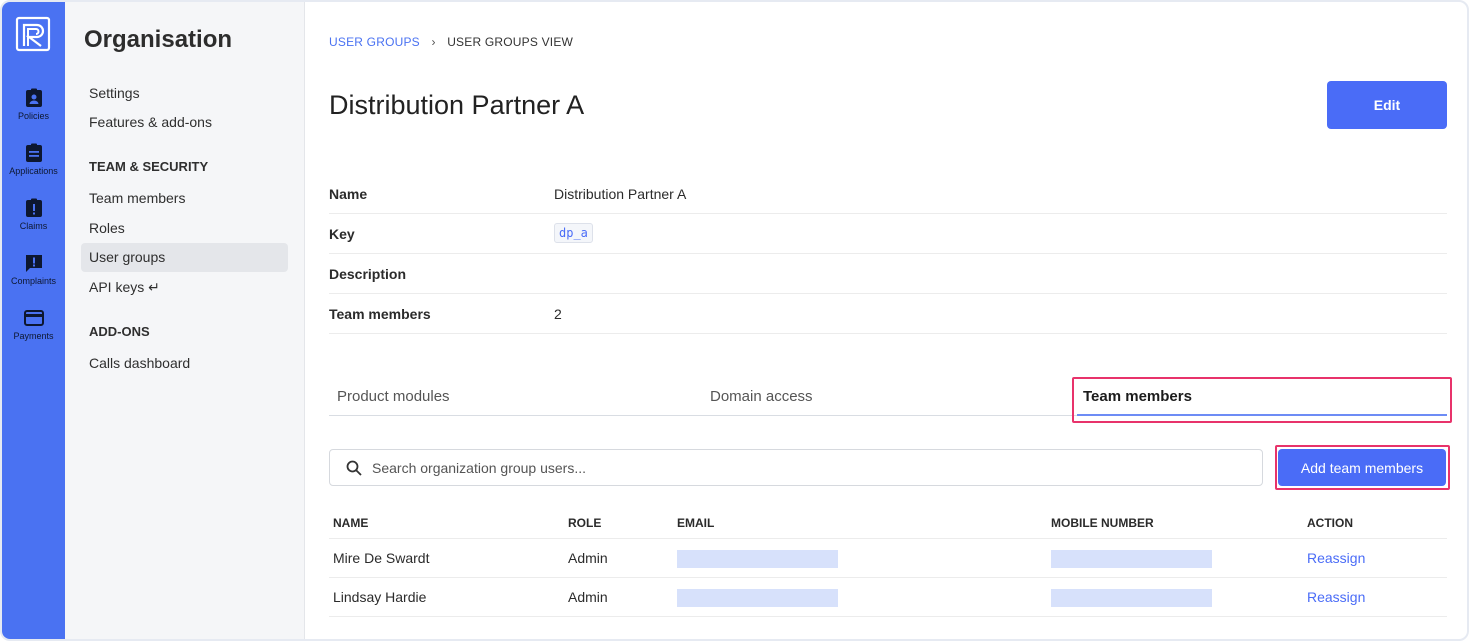  What do you see at coordinates (33, 336) in the screenshot?
I see `rail-label: Payments` at bounding box center [33, 336].